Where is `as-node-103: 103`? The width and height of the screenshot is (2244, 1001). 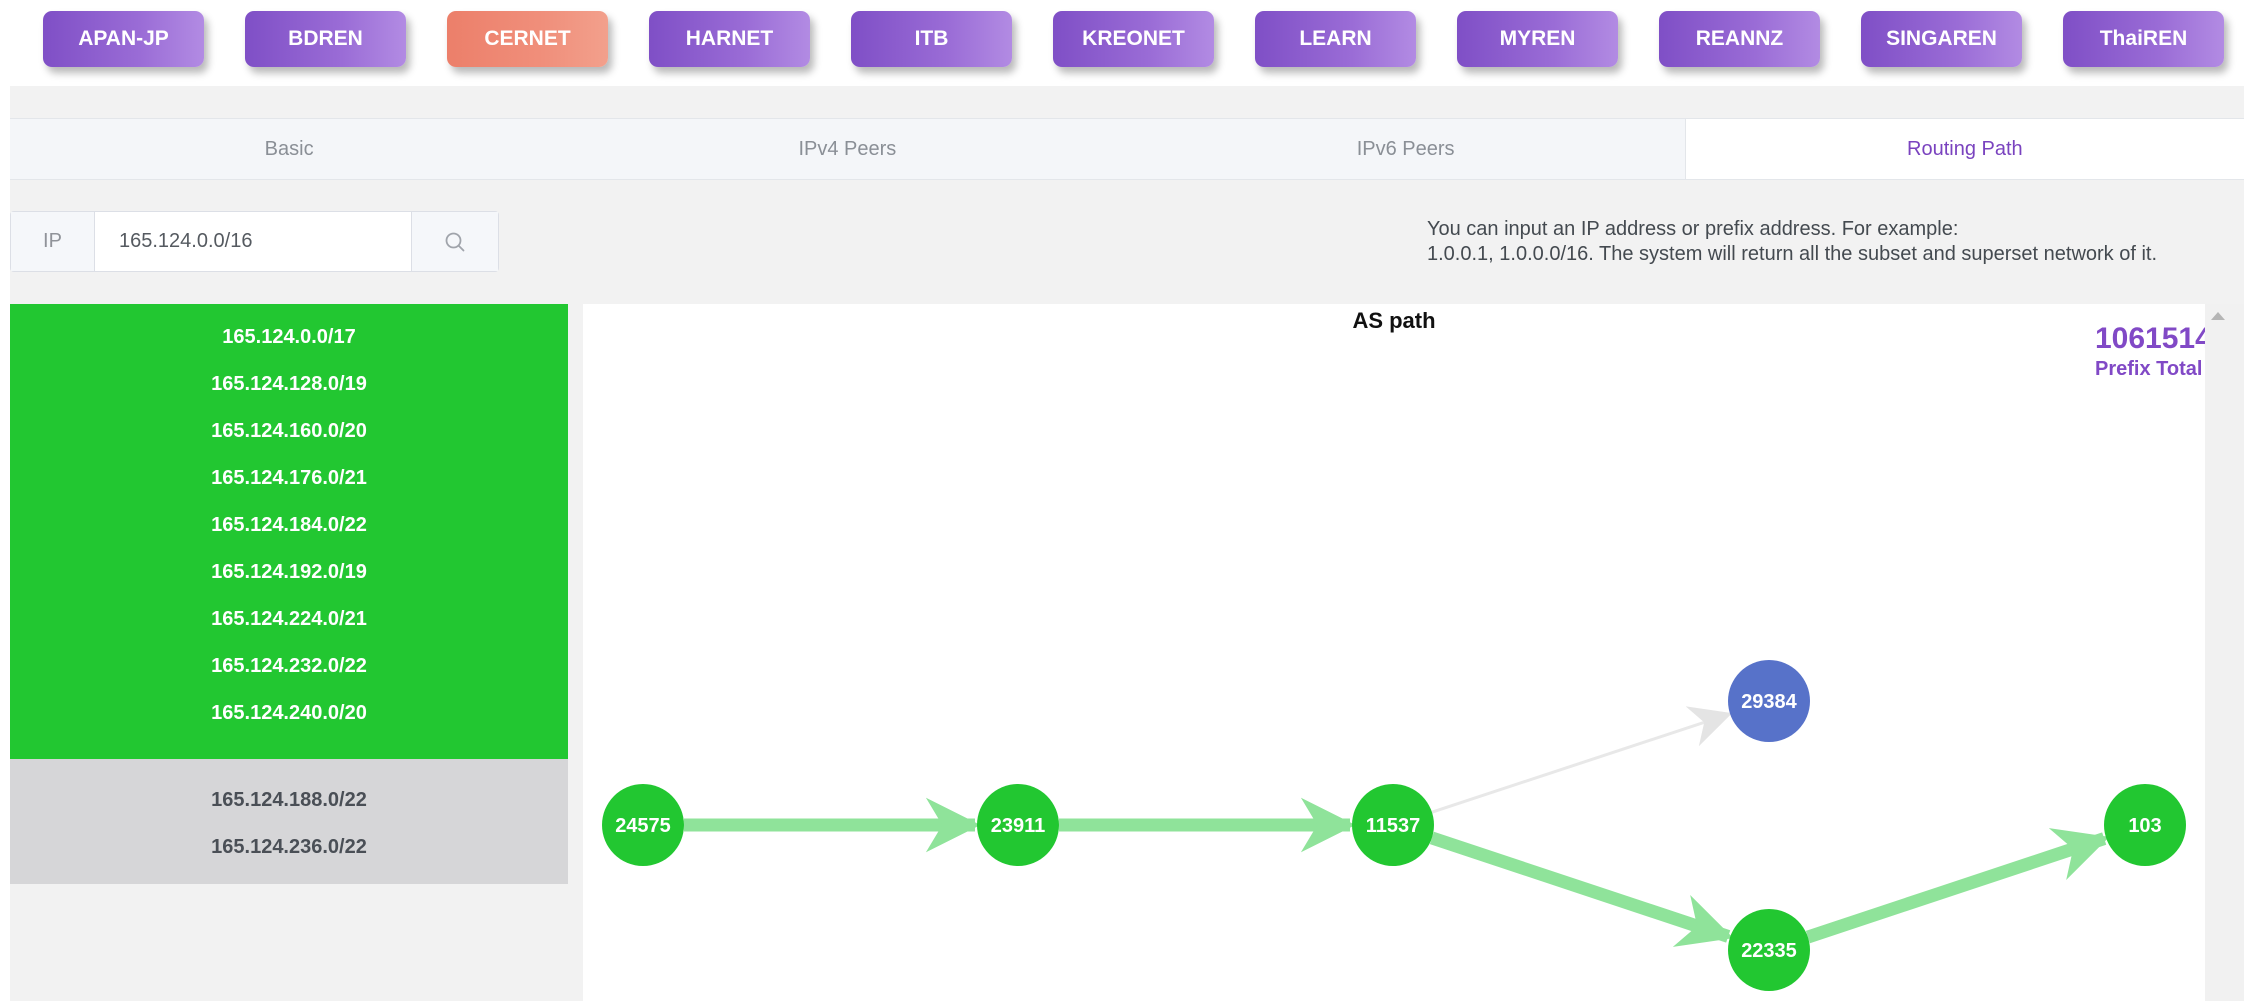 as-node-103: 103 is located at coordinates (2145, 825).